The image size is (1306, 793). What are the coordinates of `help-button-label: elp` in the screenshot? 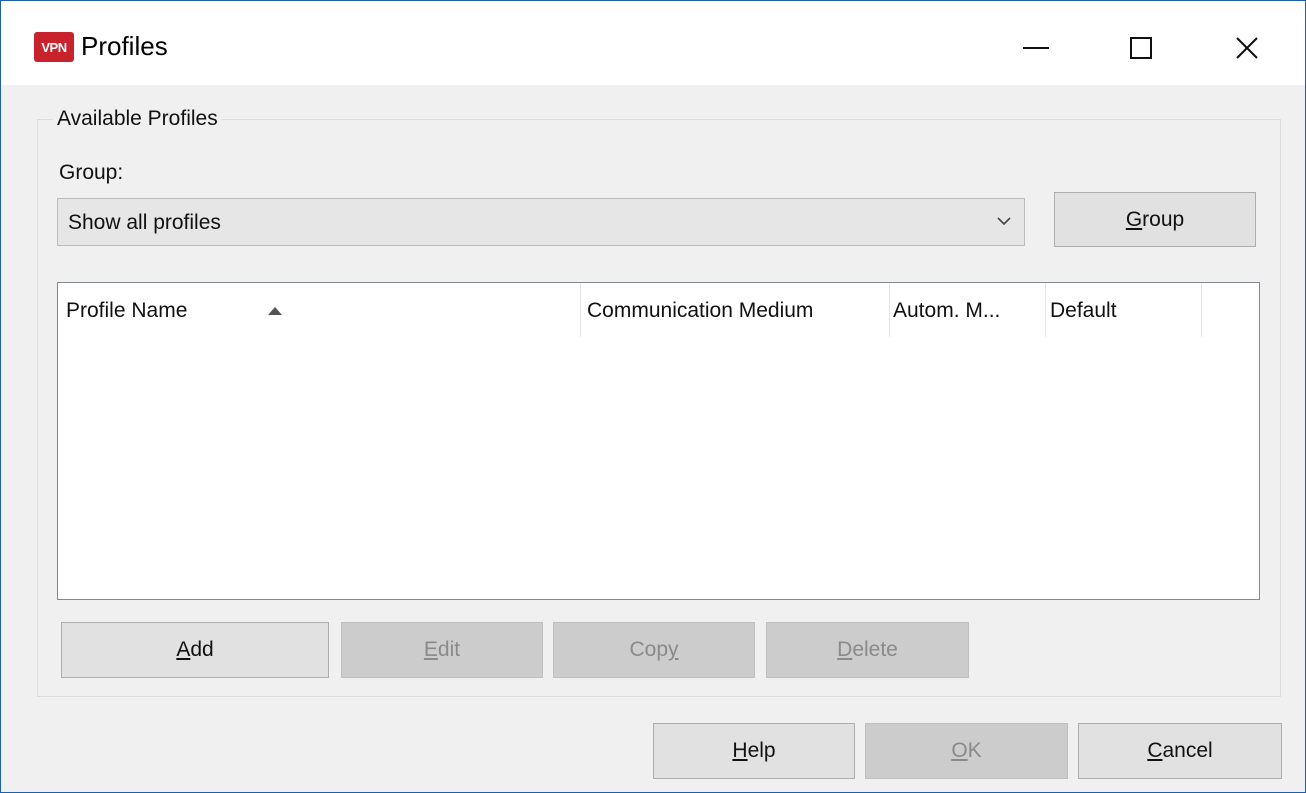 It's located at (761, 750).